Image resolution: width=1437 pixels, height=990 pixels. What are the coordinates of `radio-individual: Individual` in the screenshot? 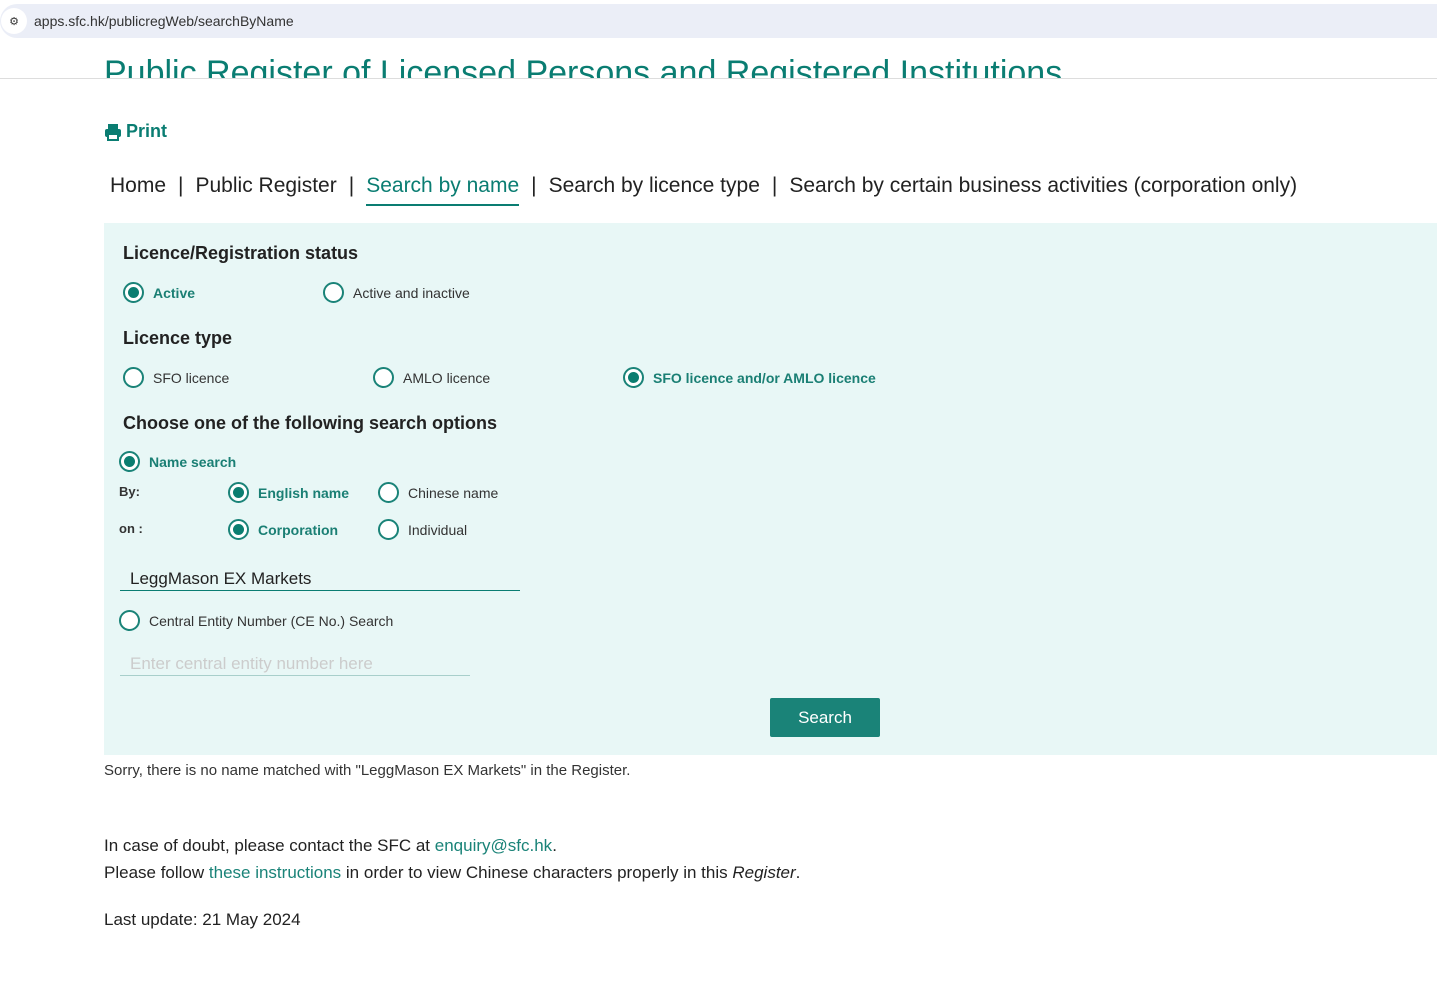 It's located at (422, 529).